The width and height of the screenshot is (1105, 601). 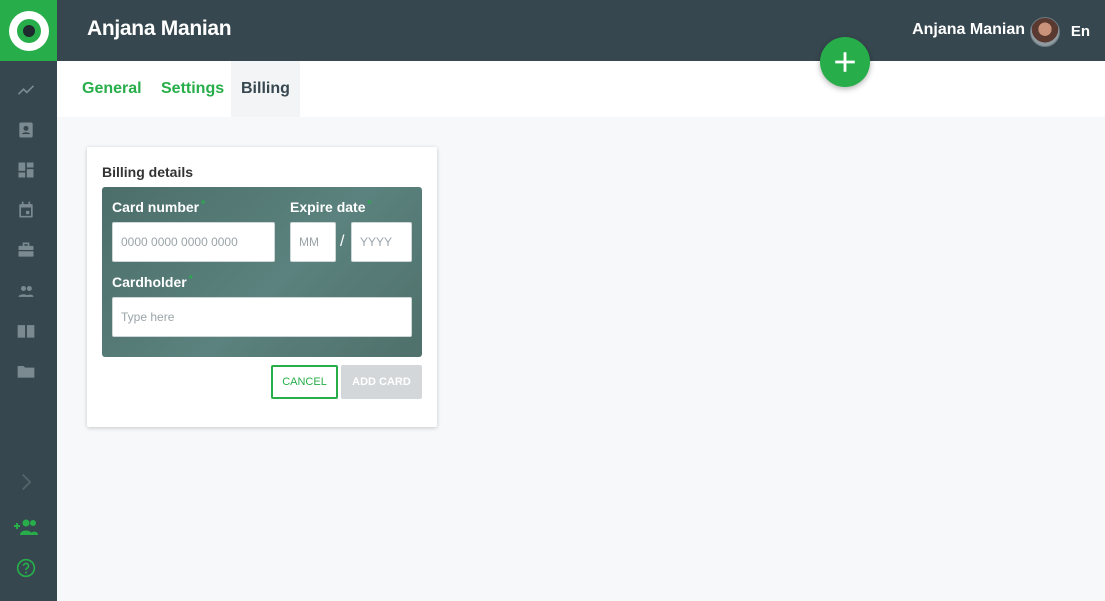 I want to click on calendar-icon, so click(x=26, y=210).